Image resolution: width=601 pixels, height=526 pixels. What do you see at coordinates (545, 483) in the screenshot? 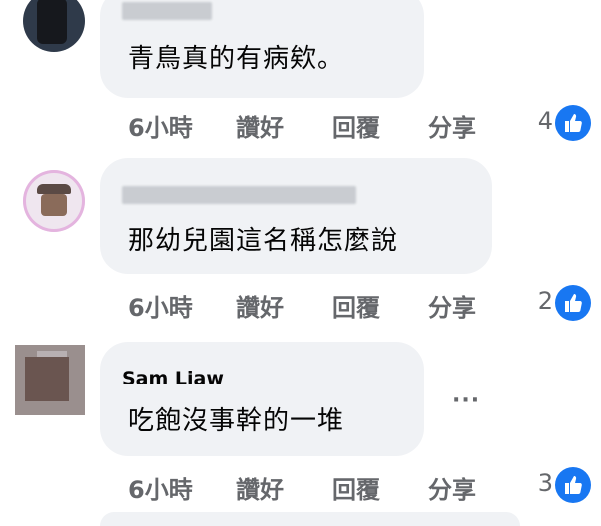
I see `reaction-count: 3` at bounding box center [545, 483].